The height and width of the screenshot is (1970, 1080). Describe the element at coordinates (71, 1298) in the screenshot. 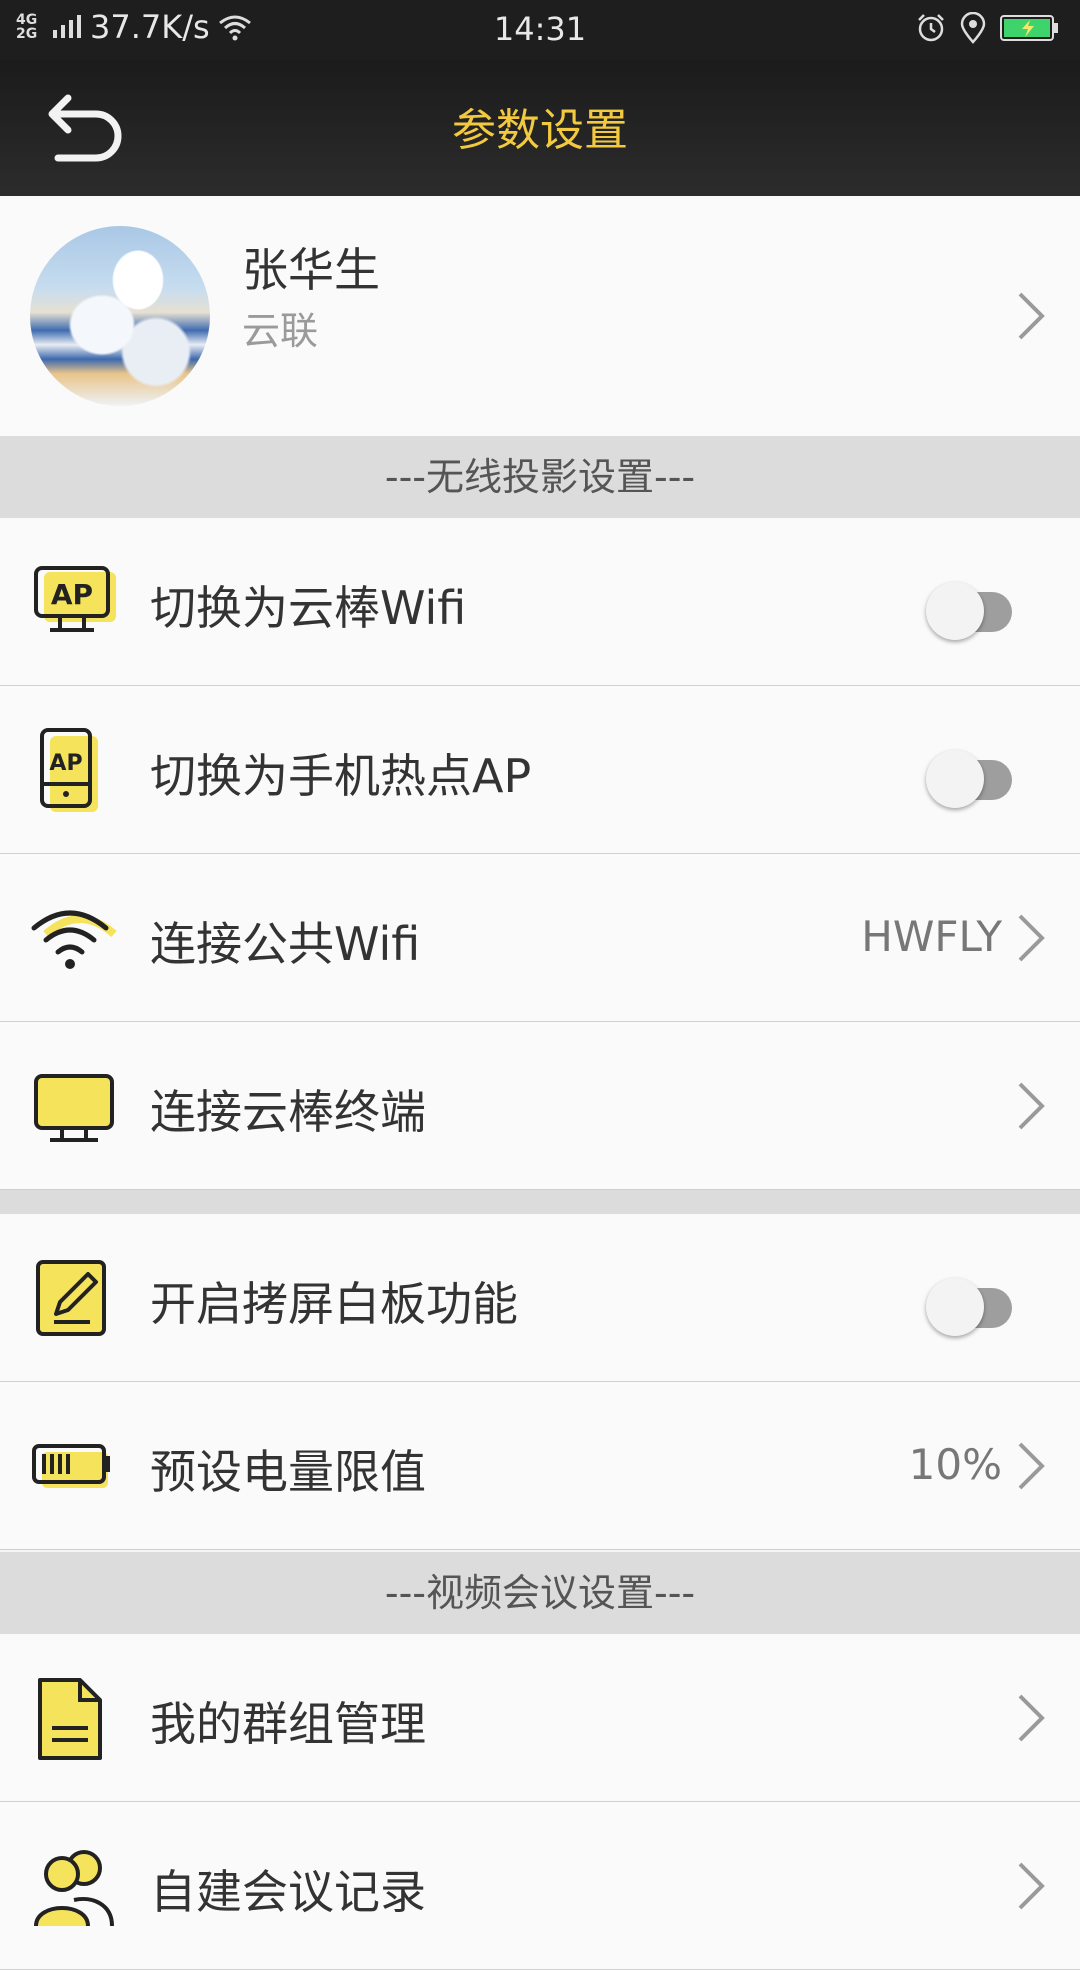

I see `whiteboard-edit-icon` at that location.